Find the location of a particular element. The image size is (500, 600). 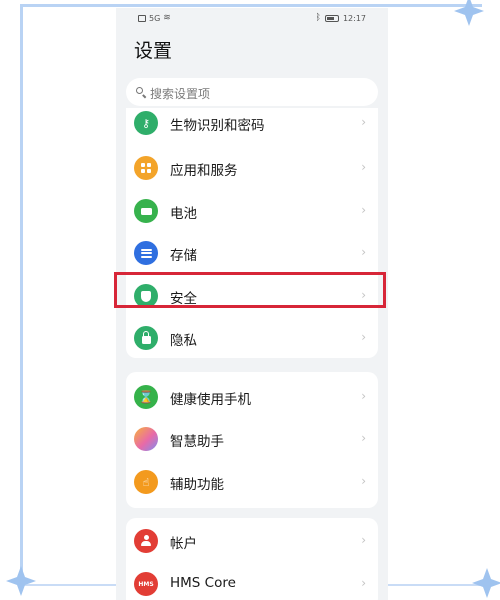

assistant-icon is located at coordinates (146, 439).